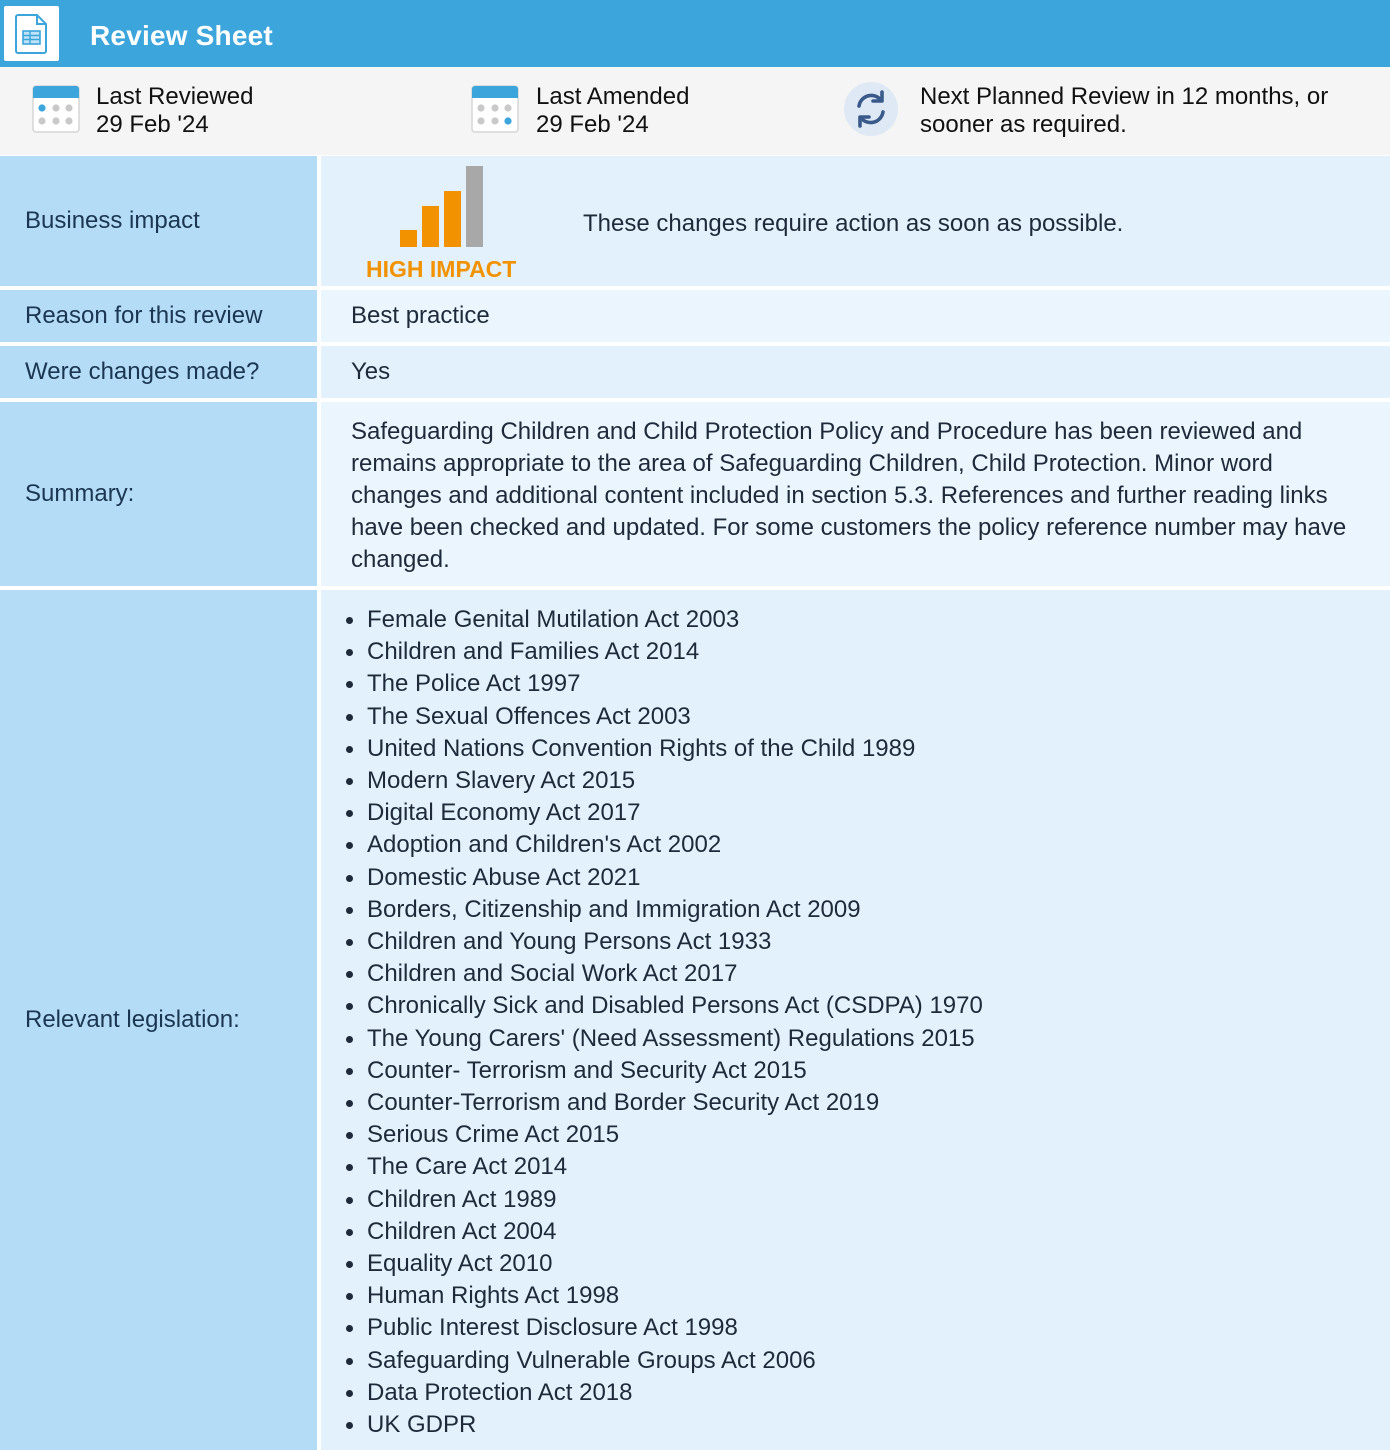 Image resolution: width=1390 pixels, height=1450 pixels. Describe the element at coordinates (865, 717) in the screenshot. I see `legislation-item: The Sexual Offences Act 2003` at that location.